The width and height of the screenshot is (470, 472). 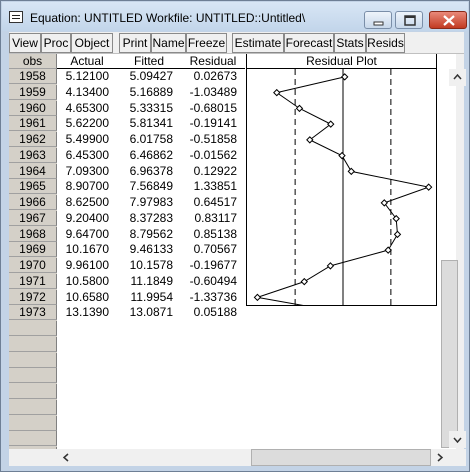 I want to click on table-cell-residual: -0.60494, so click(x=209, y=281).